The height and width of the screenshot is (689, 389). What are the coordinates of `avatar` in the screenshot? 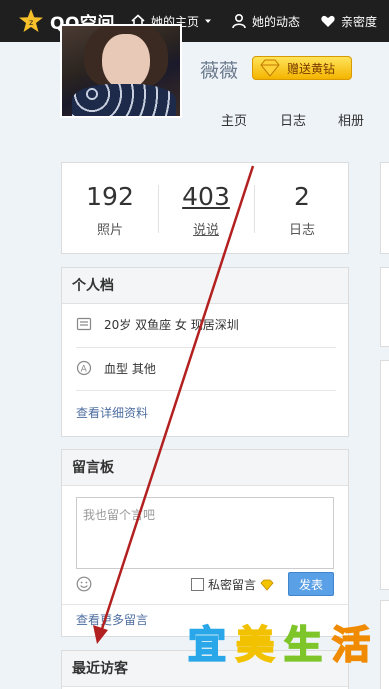 It's located at (121, 71).